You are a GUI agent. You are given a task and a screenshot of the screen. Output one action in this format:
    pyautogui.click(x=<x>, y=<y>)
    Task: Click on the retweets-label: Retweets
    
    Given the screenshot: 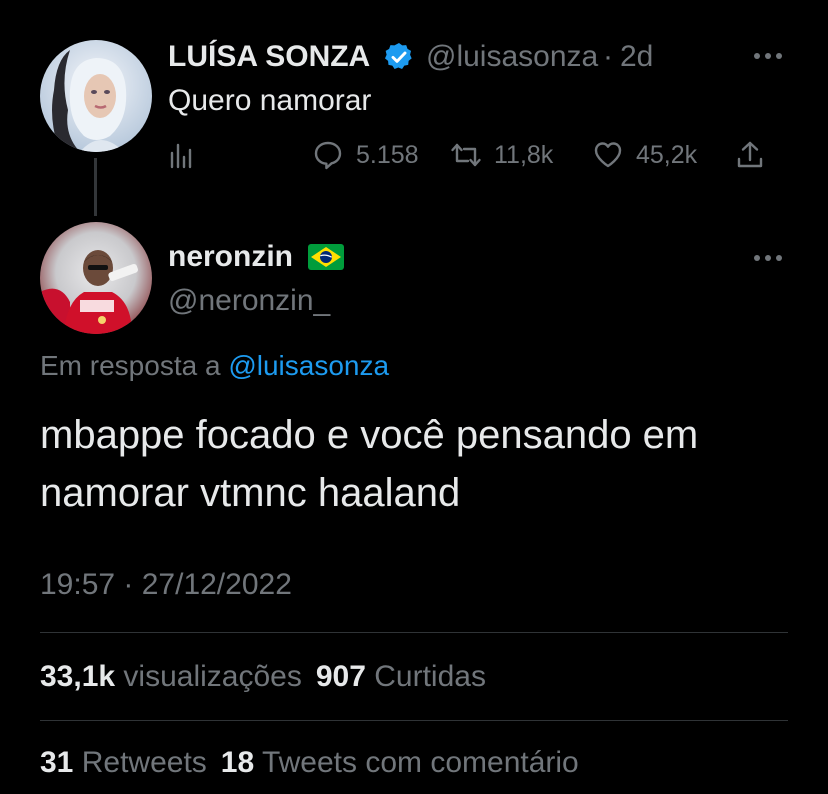 What is the action you would take?
    pyautogui.click(x=144, y=762)
    